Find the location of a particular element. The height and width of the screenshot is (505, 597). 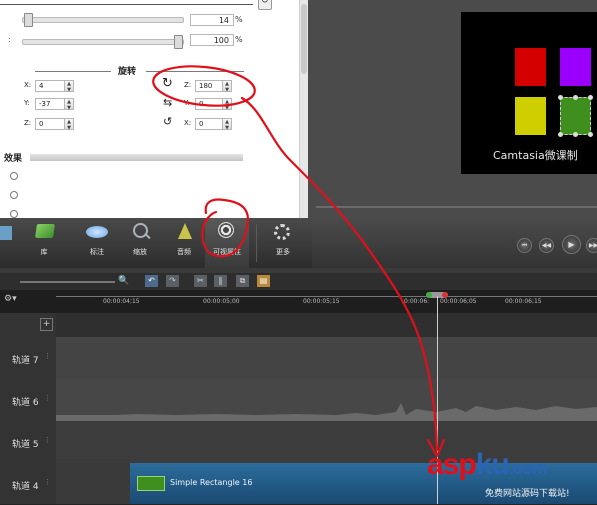

track-header: 轨道 7 ⋮ is located at coordinates (28, 358).